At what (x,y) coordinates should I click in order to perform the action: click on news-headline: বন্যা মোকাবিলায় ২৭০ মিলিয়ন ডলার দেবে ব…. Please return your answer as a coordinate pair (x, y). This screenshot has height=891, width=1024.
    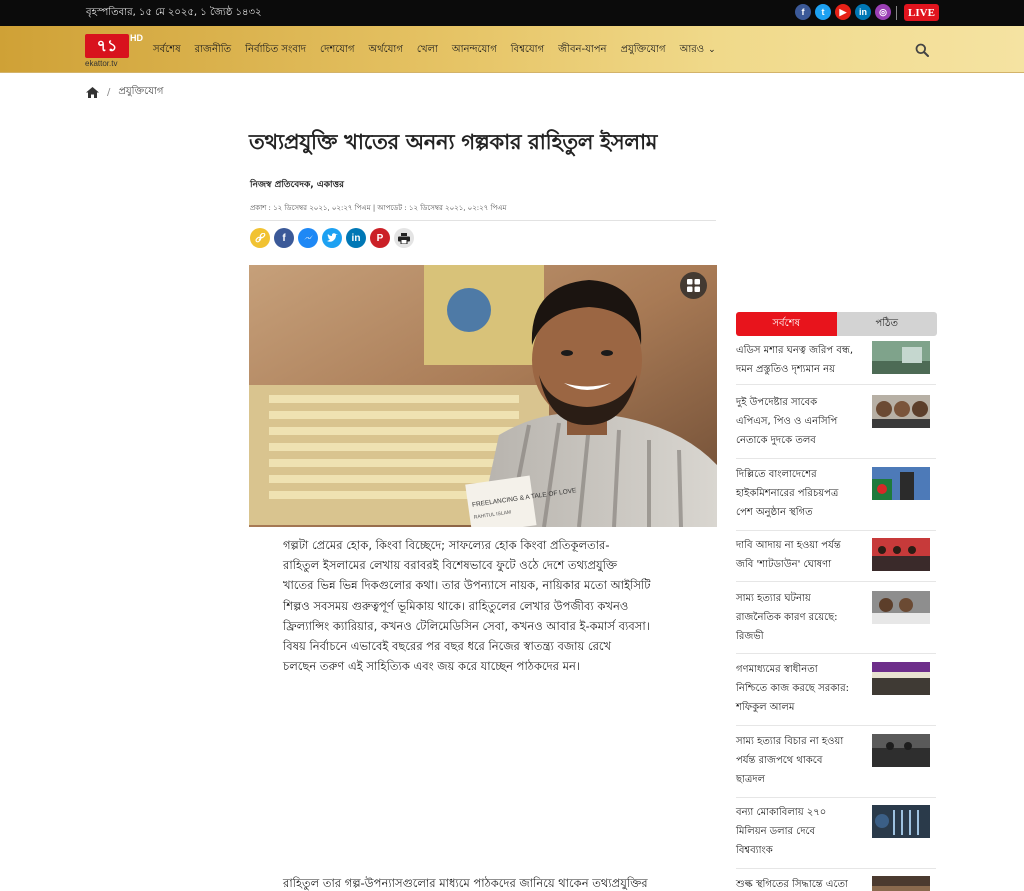
    Looking at the image, I should click on (801, 831).